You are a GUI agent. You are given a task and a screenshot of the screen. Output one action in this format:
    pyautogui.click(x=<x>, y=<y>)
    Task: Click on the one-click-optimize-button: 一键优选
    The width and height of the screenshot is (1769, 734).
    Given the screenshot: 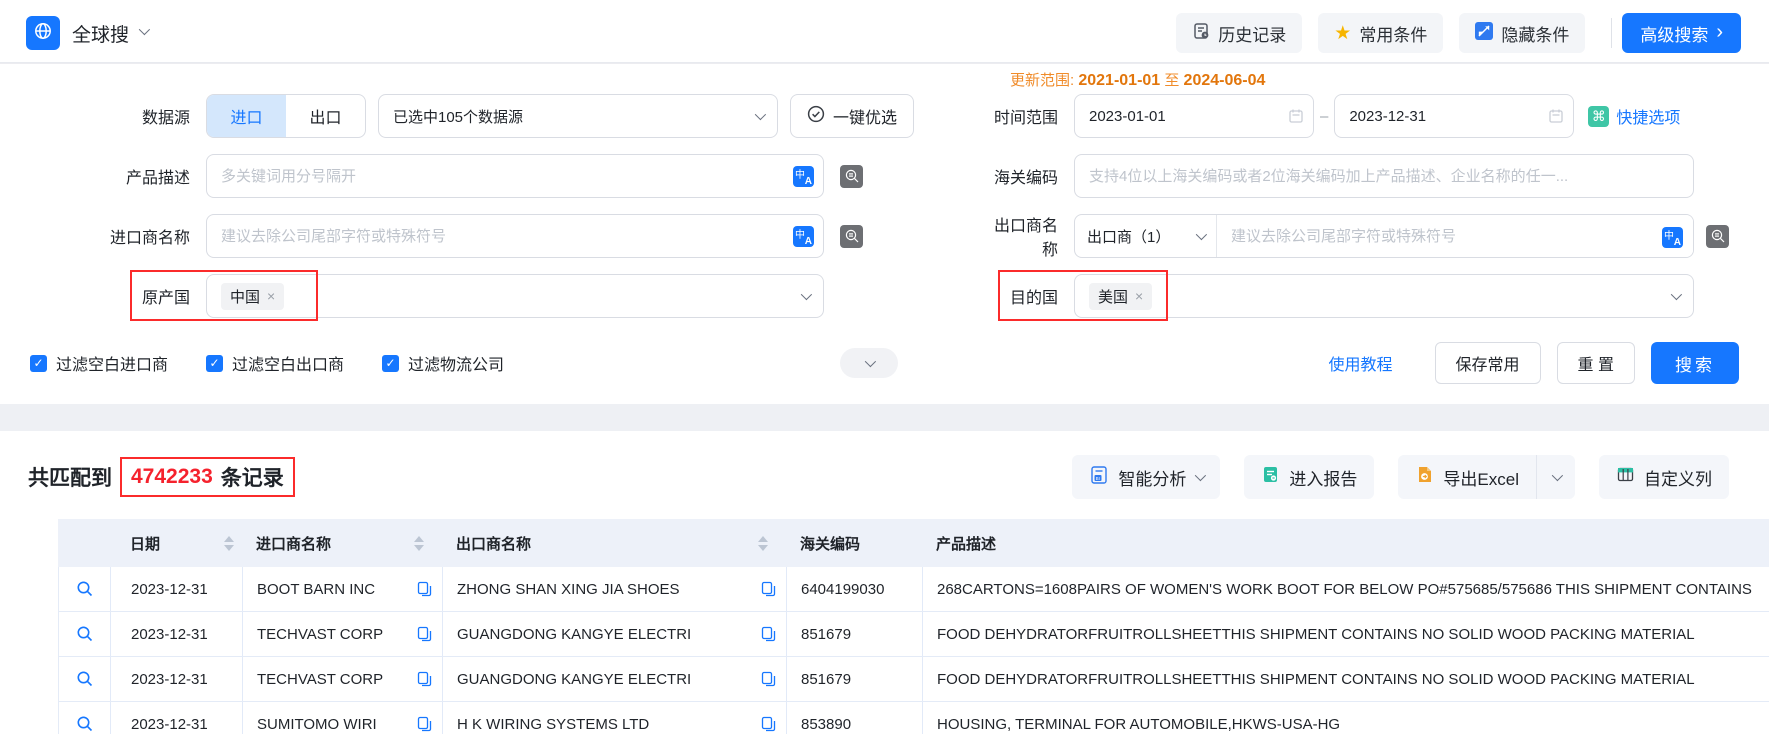 What is the action you would take?
    pyautogui.click(x=852, y=116)
    